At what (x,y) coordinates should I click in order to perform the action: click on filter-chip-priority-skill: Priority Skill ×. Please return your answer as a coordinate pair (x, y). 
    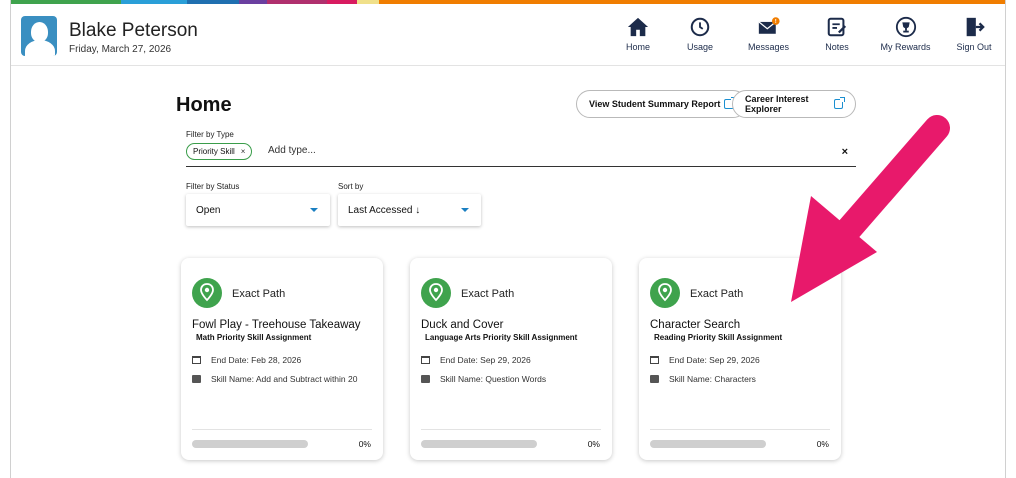
    Looking at the image, I should click on (219, 151).